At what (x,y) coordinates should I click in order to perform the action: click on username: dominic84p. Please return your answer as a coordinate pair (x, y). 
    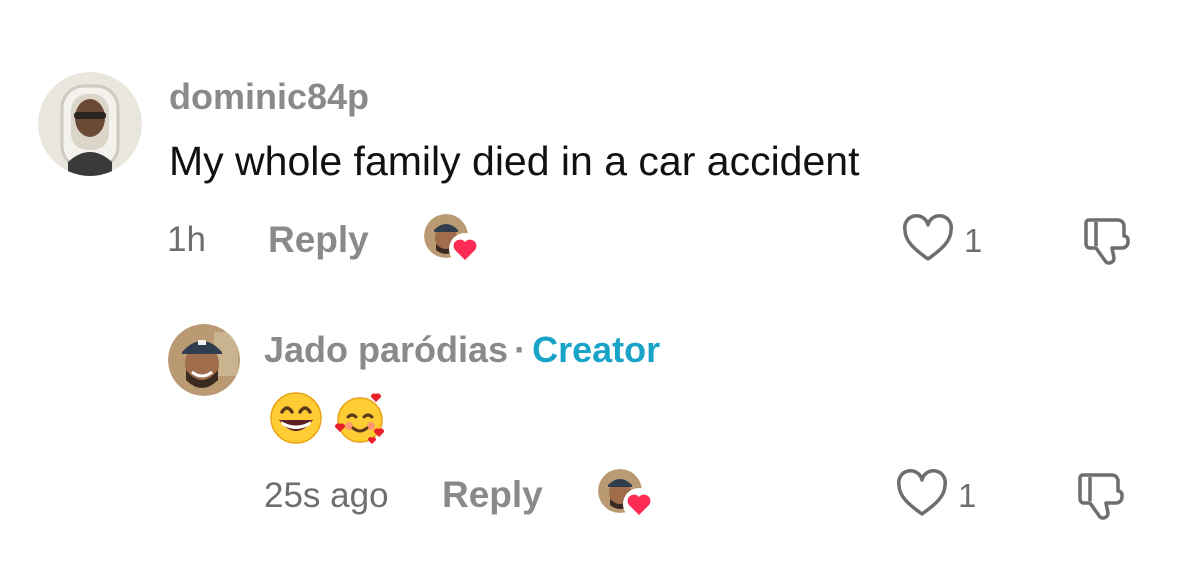
    Looking at the image, I should click on (269, 97).